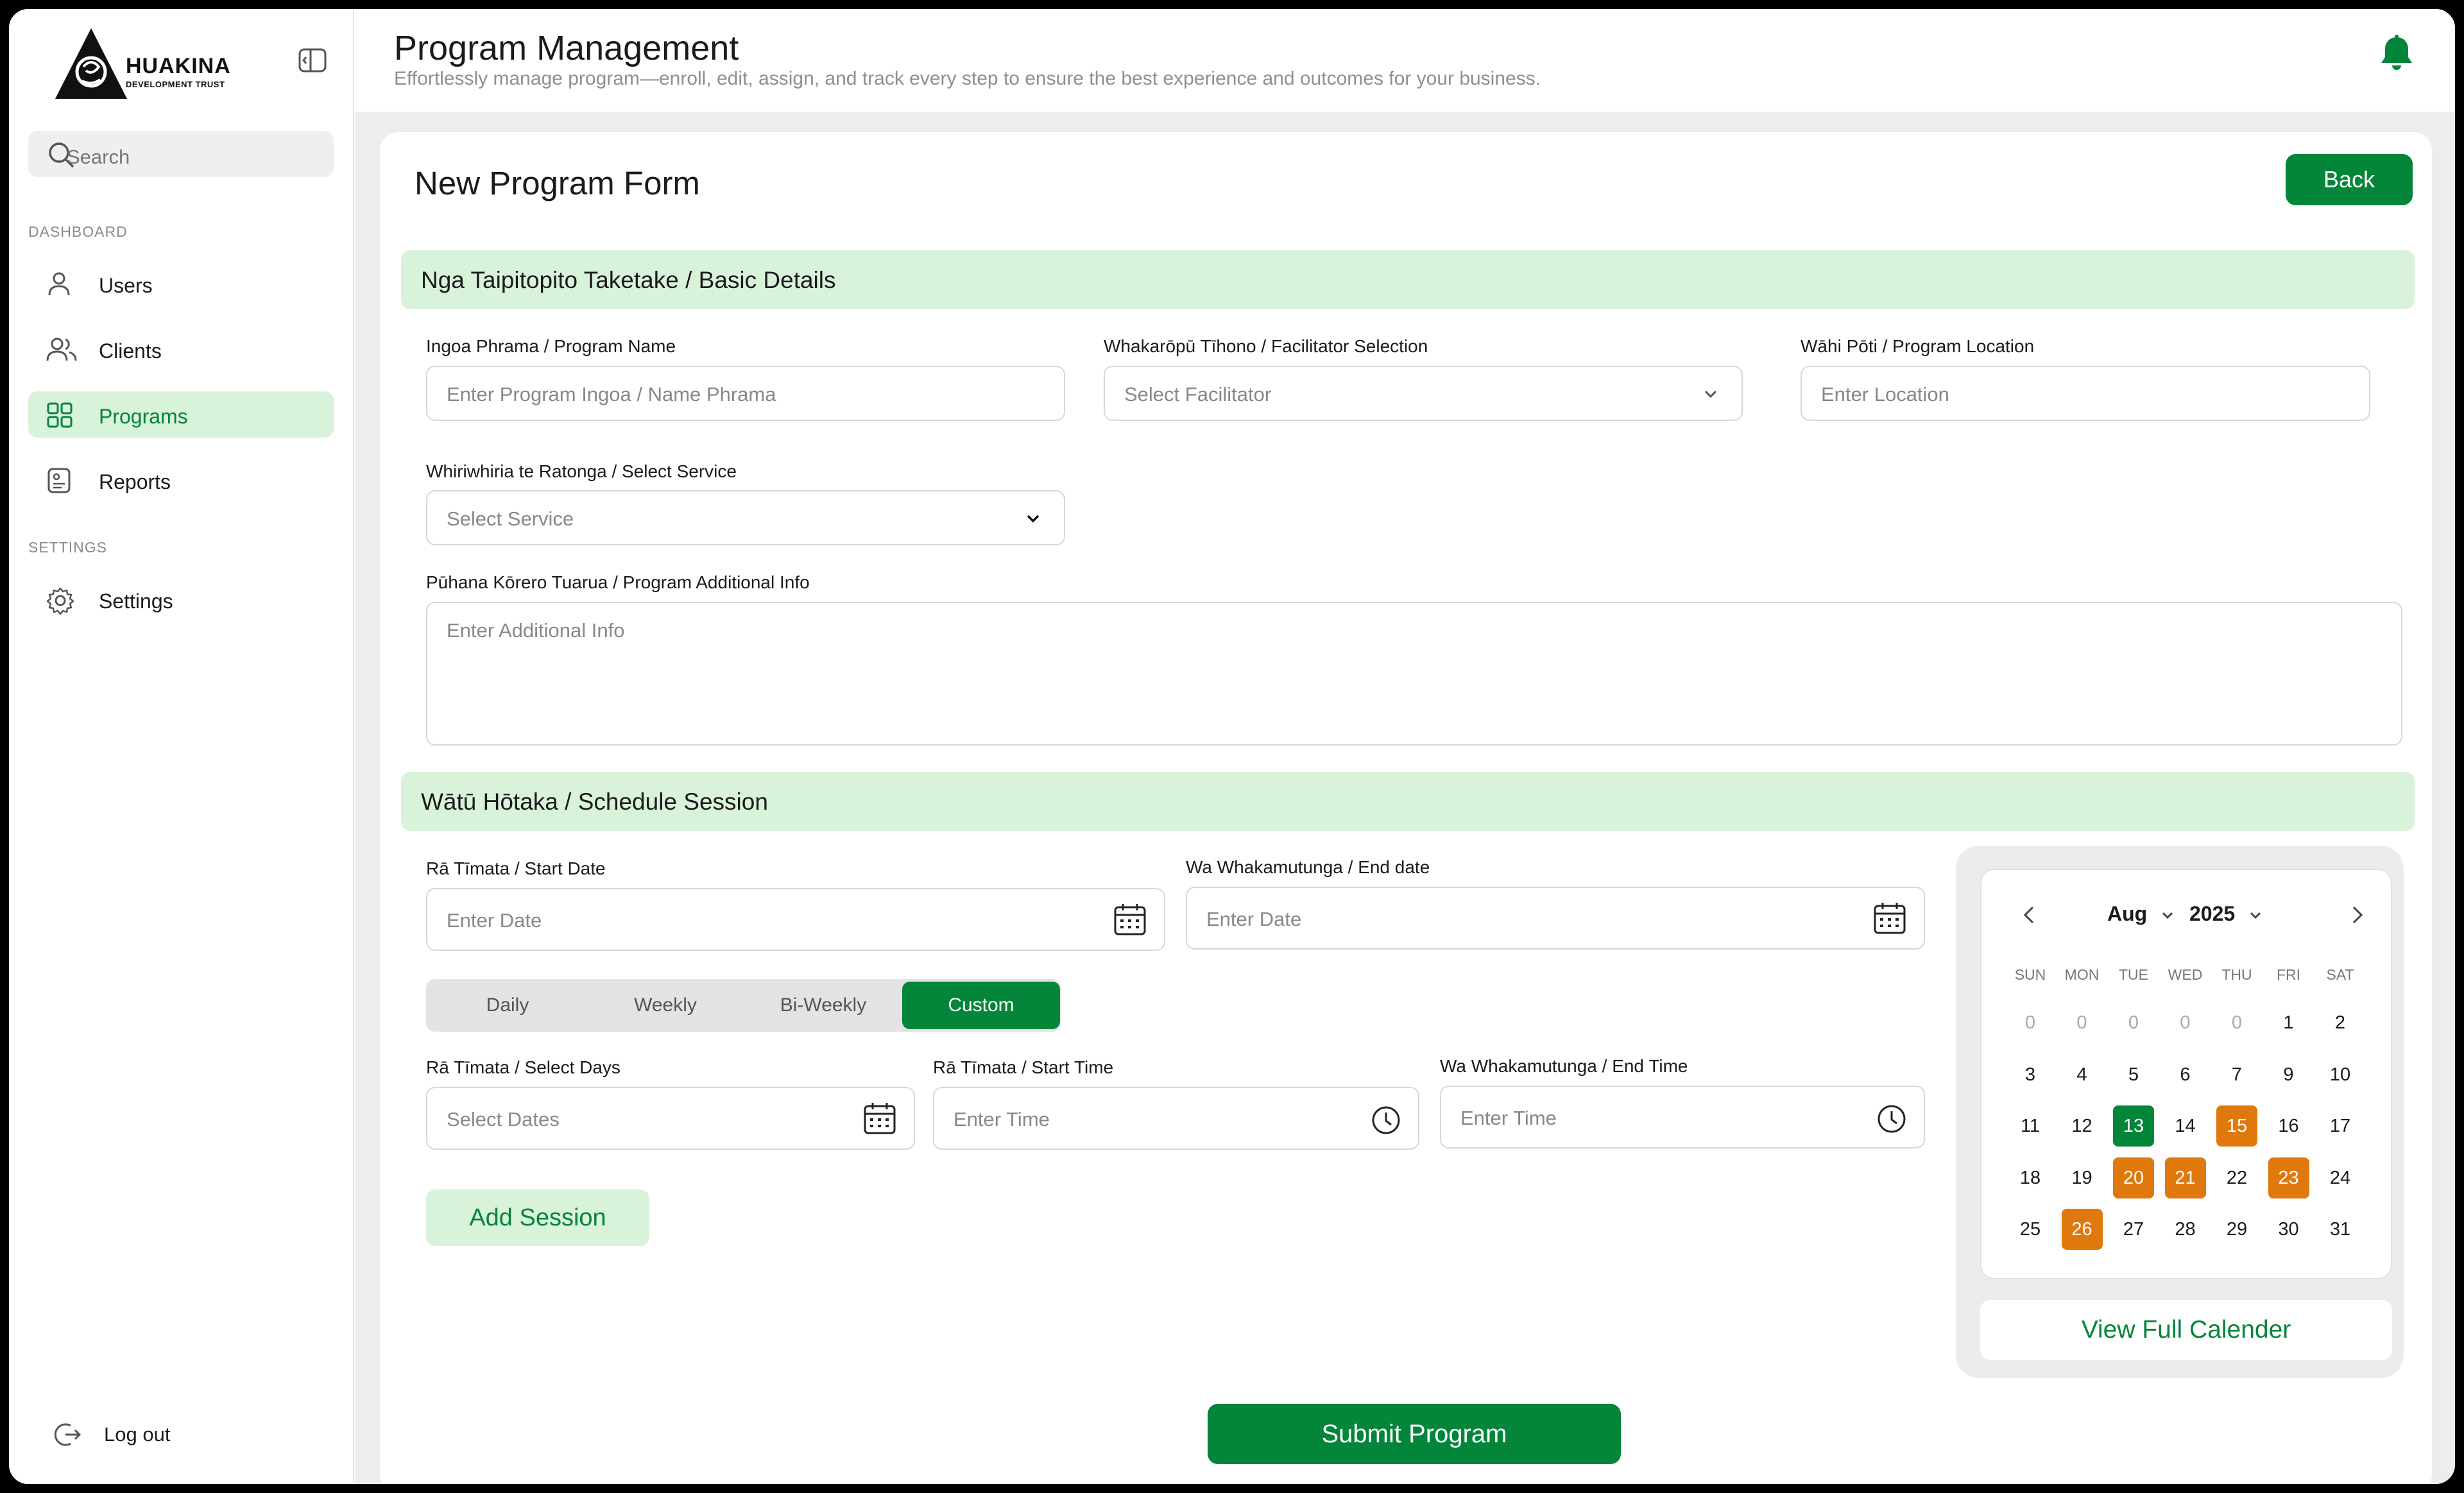  I want to click on submit-program-button: Submit Program, so click(1414, 1434).